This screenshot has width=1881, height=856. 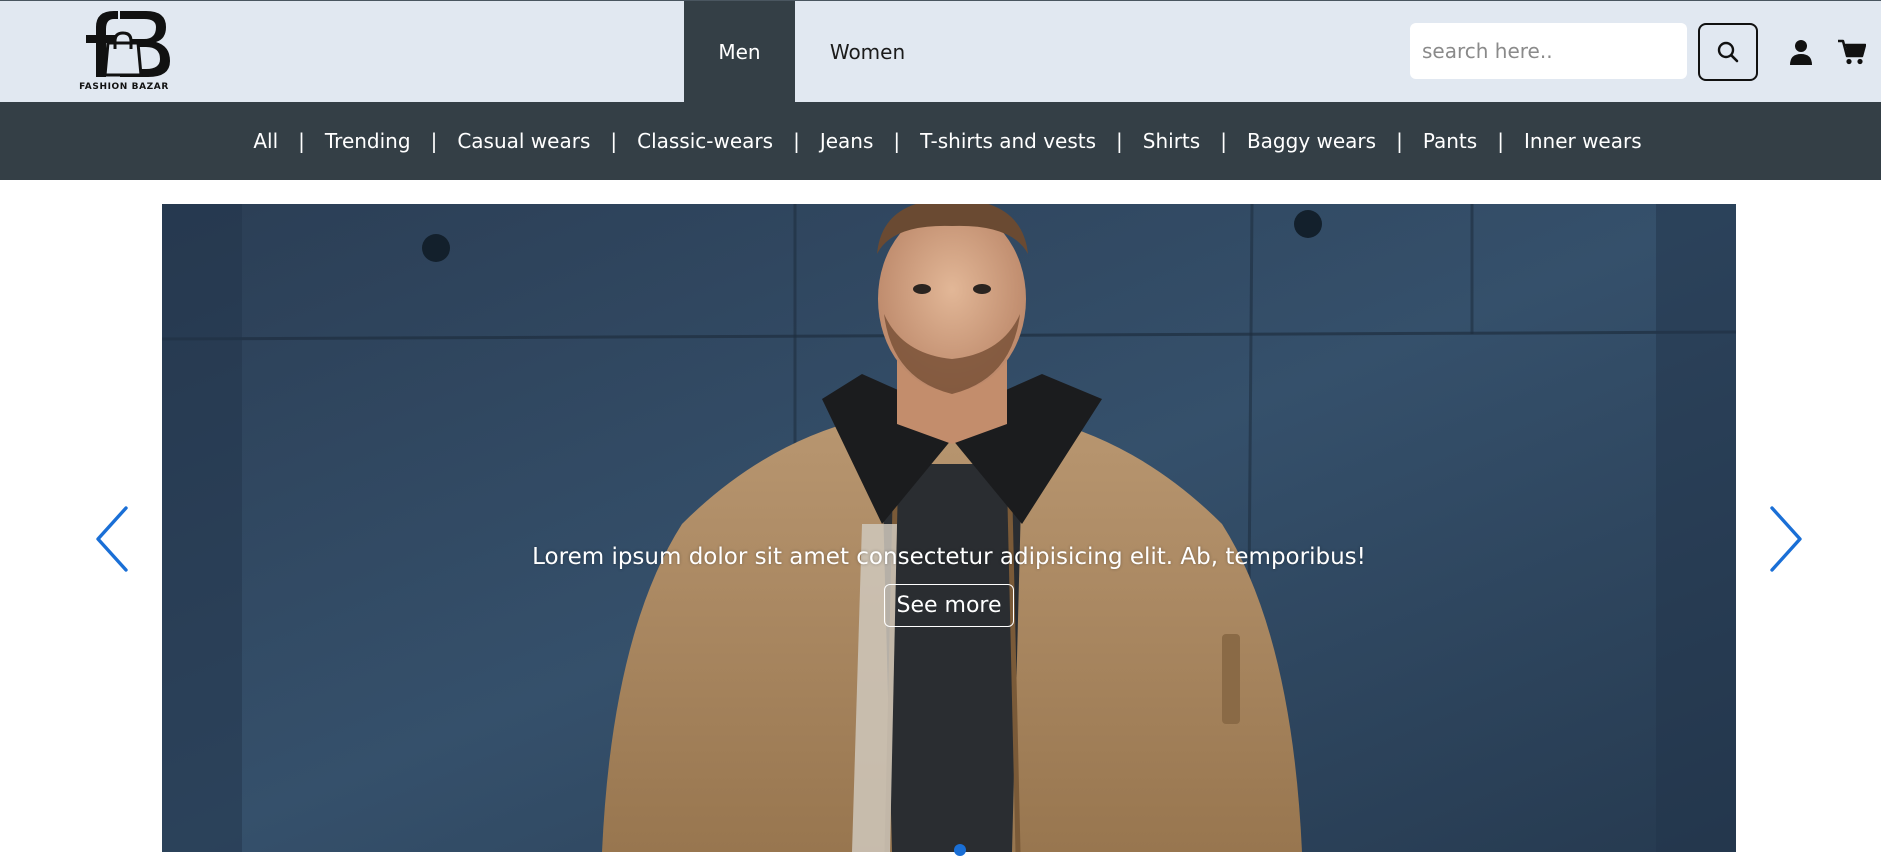 I want to click on fashion-bazar-logo: FASHION BAZAR, so click(x=124, y=52).